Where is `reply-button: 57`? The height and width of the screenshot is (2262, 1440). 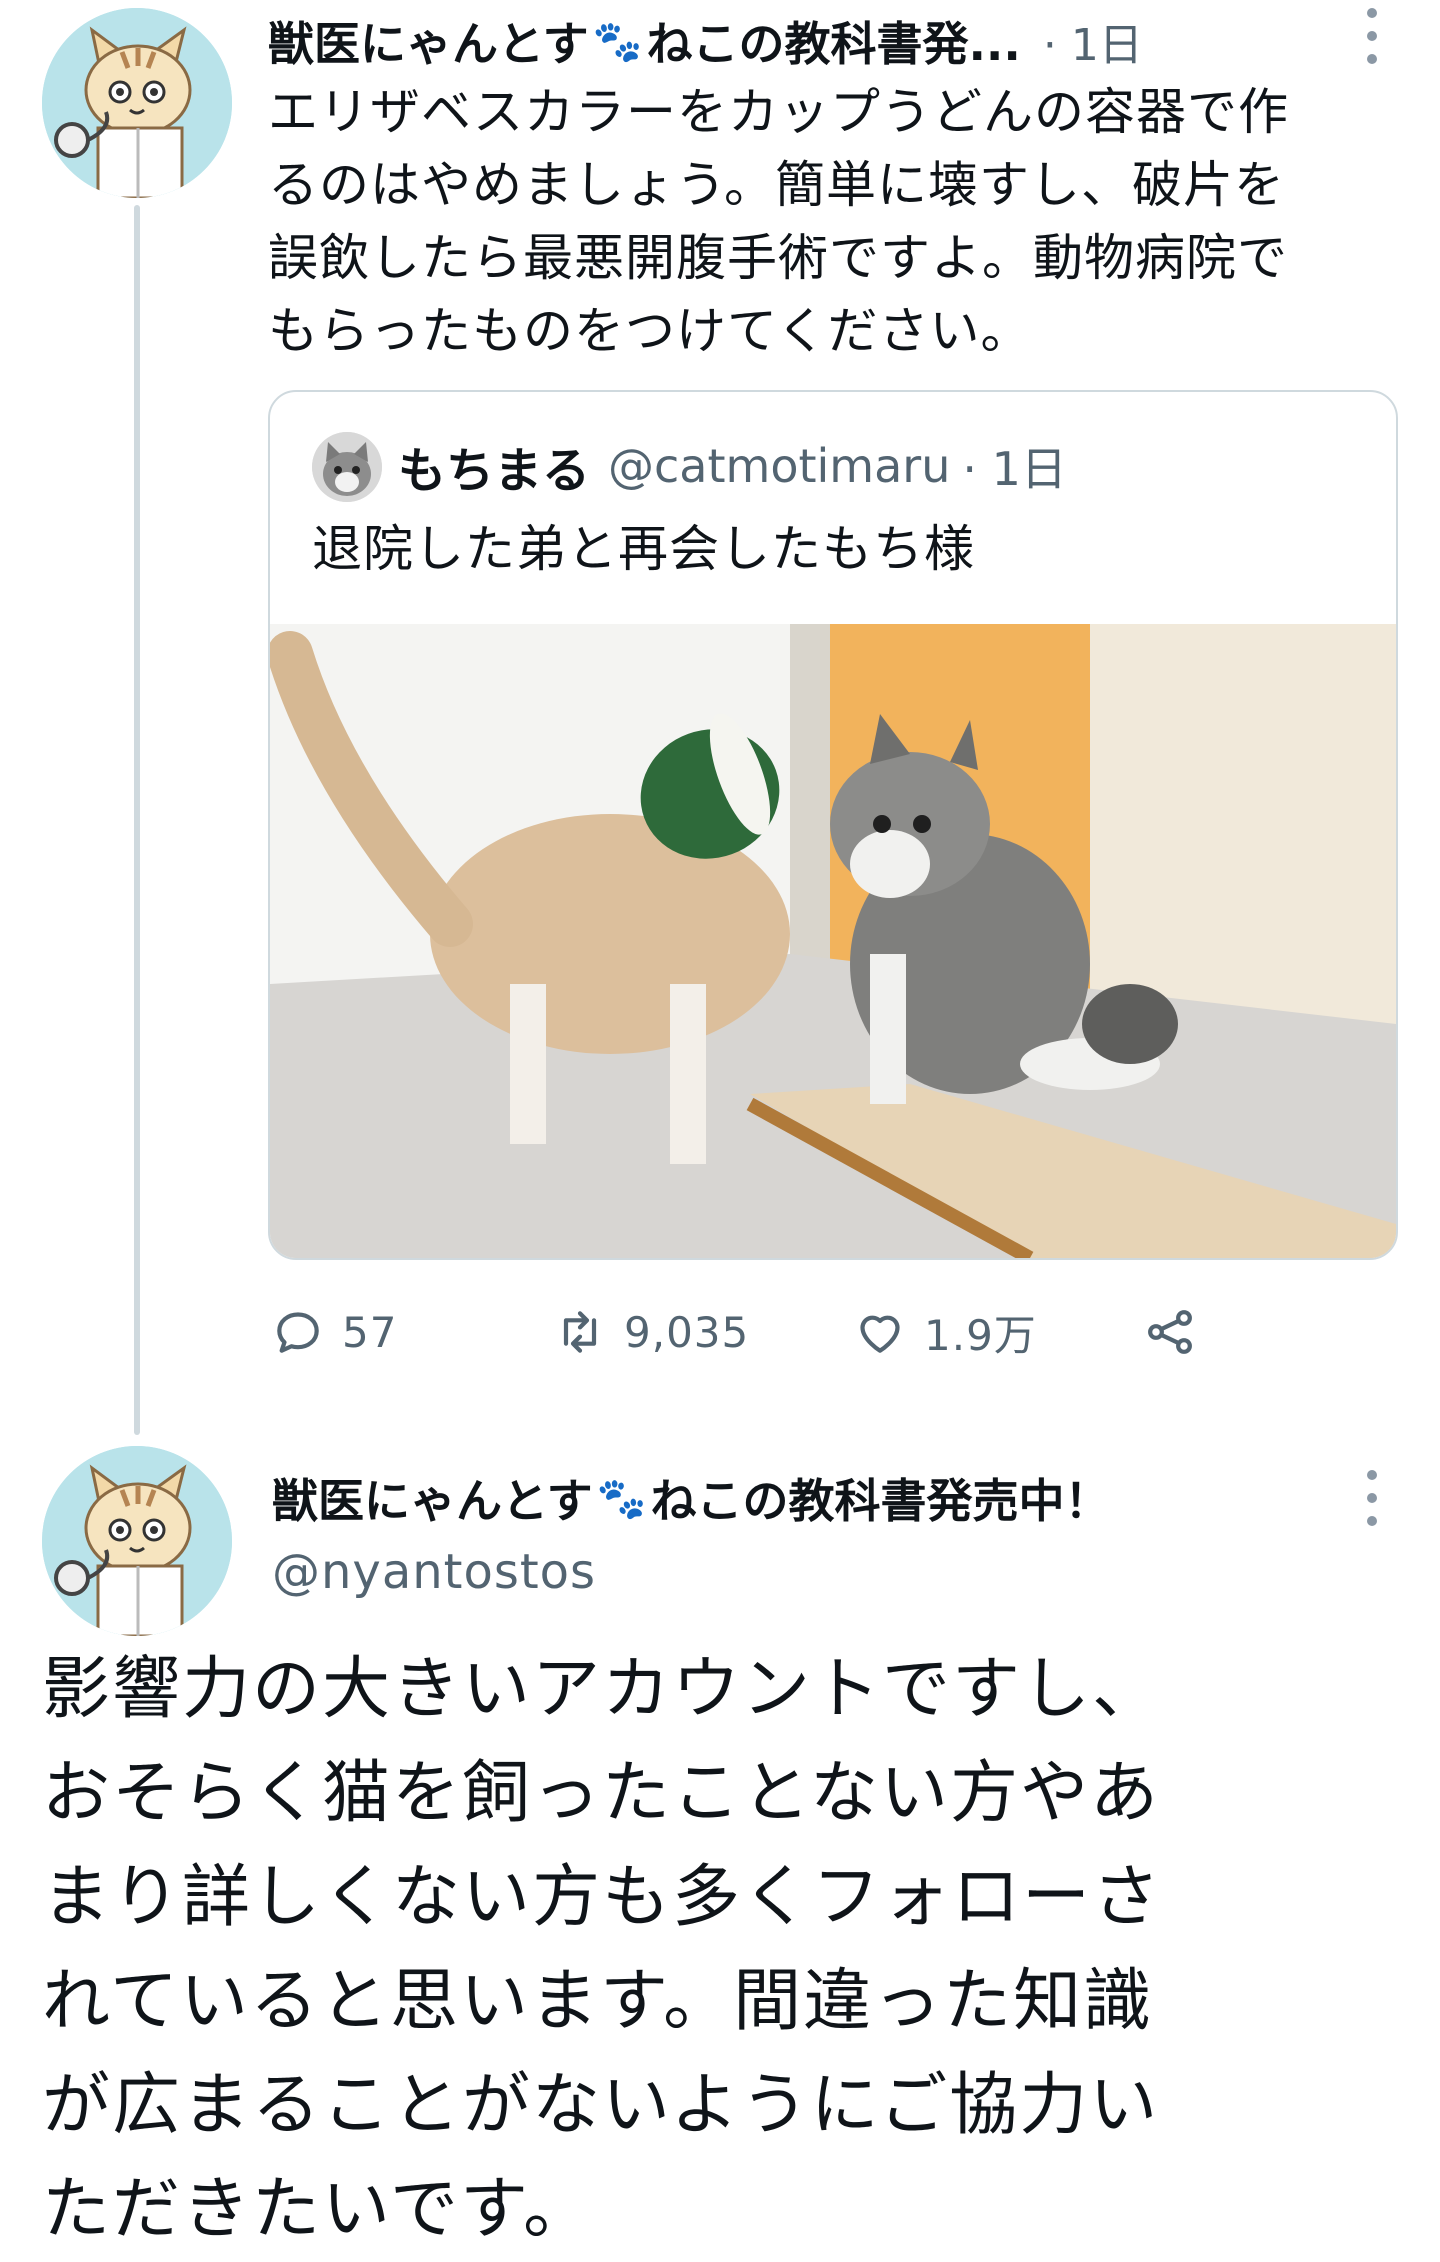 reply-button: 57 is located at coordinates (332, 1332).